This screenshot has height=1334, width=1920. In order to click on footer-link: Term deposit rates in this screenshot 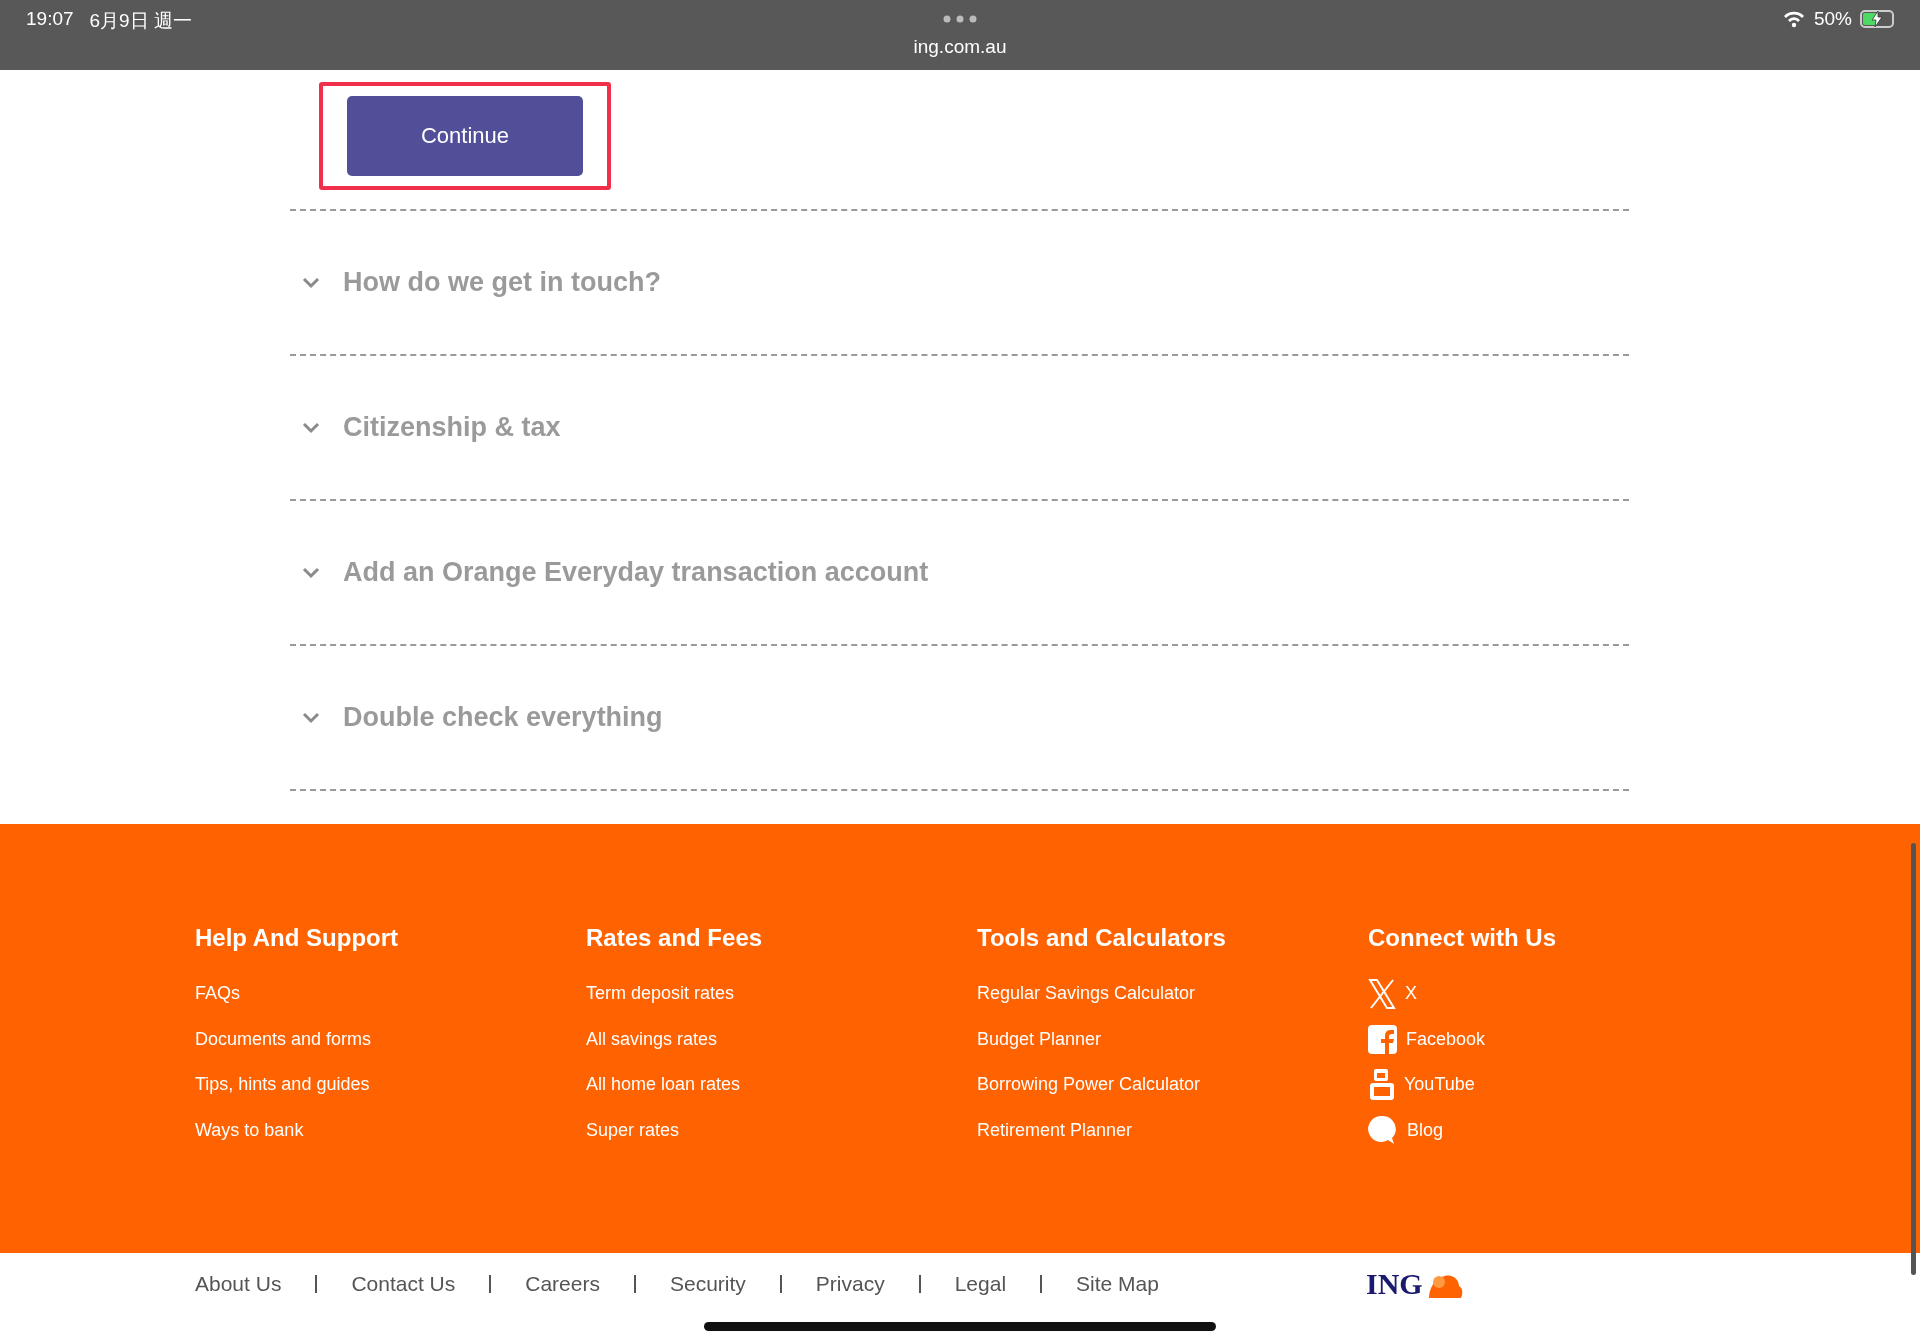, I will do `click(660, 994)`.